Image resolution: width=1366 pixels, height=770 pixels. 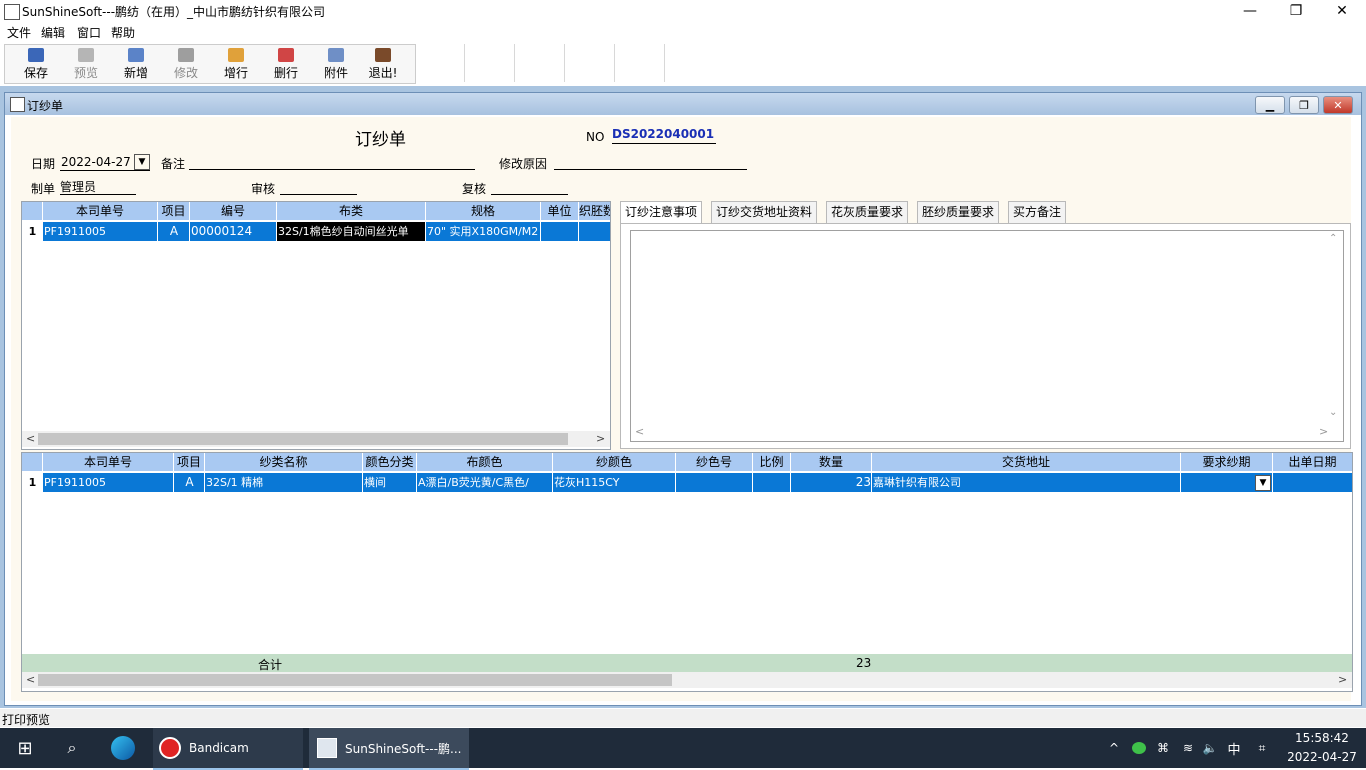 I want to click on col-header: 编号, so click(x=233, y=211).